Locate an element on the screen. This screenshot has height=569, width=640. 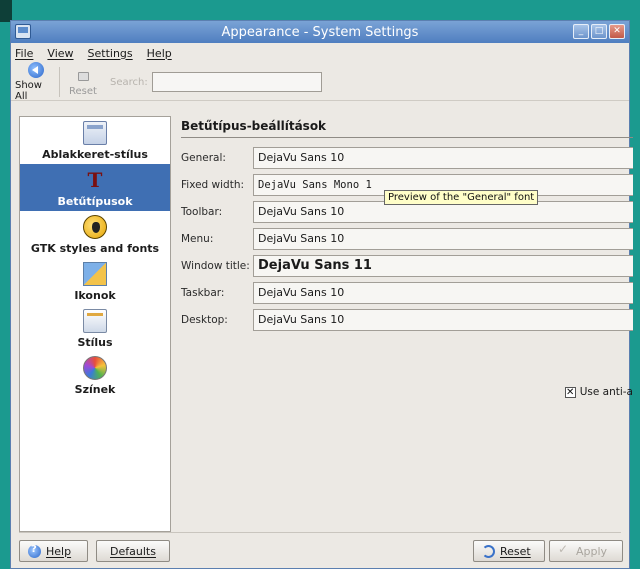
apply-label: Apply is located at coordinates (592, 551).